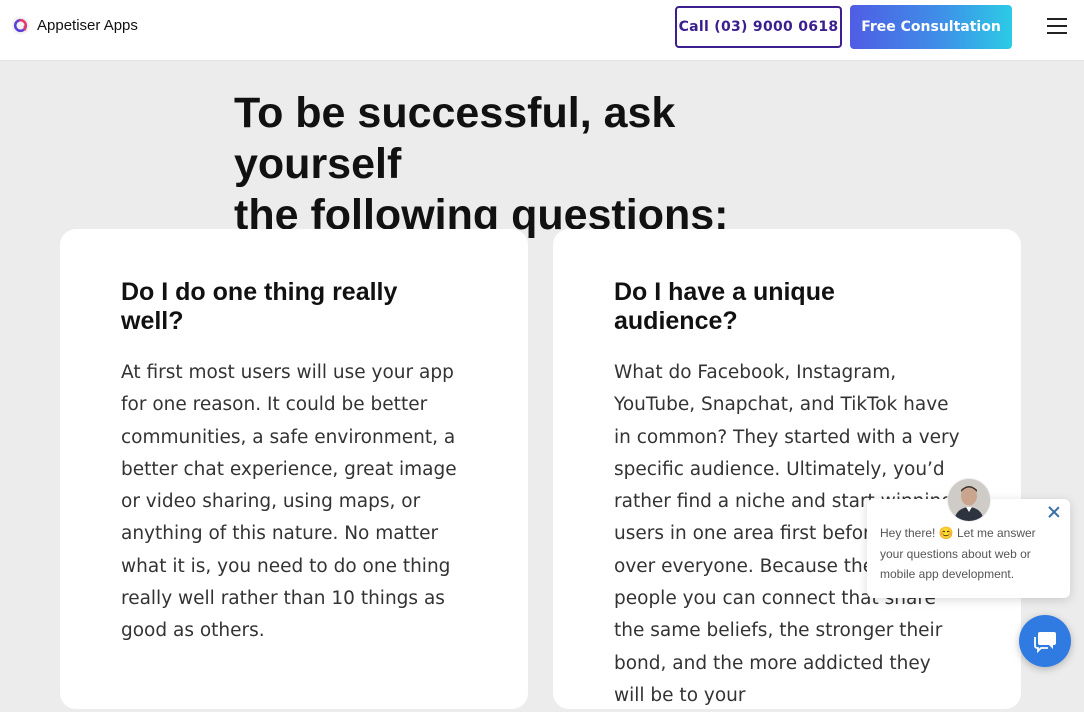 Image resolution: width=1084 pixels, height=712 pixels. Describe the element at coordinates (758, 27) in the screenshot. I see `call-phone-button: Call (03) 9000 0618` at that location.